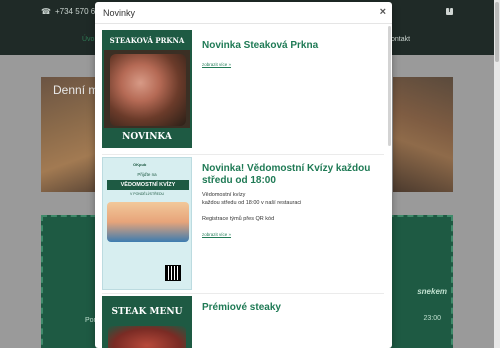 The height and width of the screenshot is (348, 500). Describe the element at coordinates (244, 322) in the screenshot. I see `news-item: STEAK MENU Prémiové steaky` at that location.